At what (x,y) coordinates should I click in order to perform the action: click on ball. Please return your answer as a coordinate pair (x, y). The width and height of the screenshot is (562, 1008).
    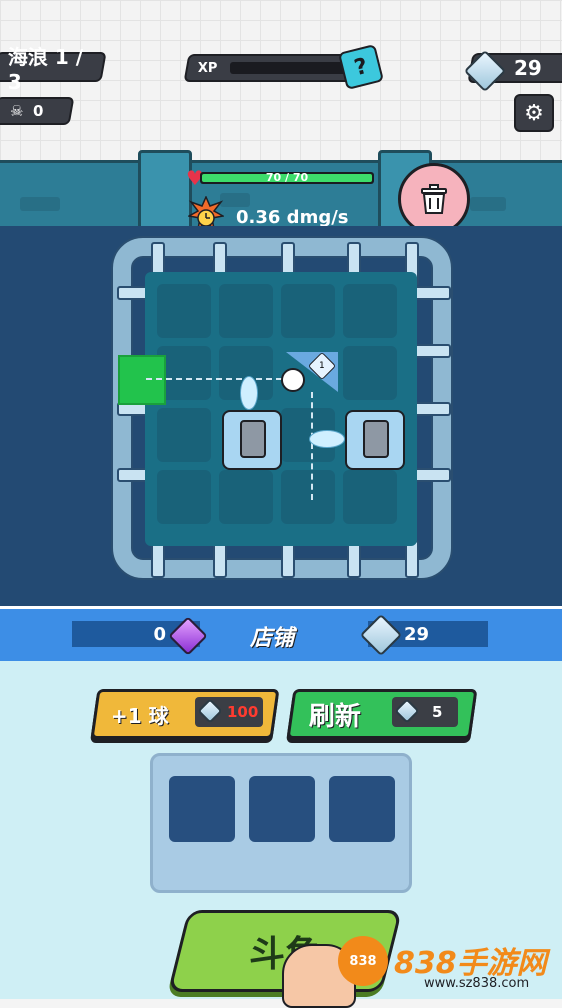
    Looking at the image, I should click on (293, 380).